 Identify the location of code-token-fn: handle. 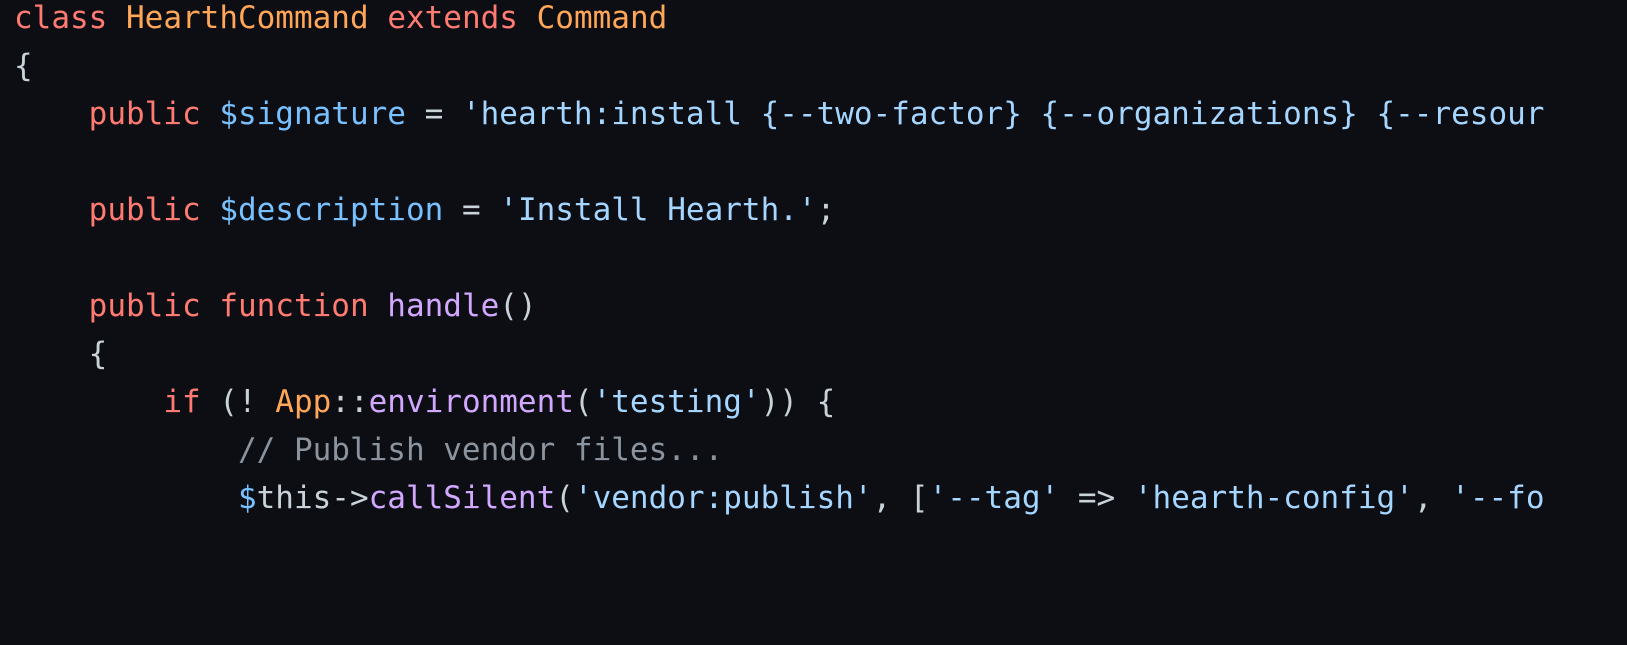
(443, 306).